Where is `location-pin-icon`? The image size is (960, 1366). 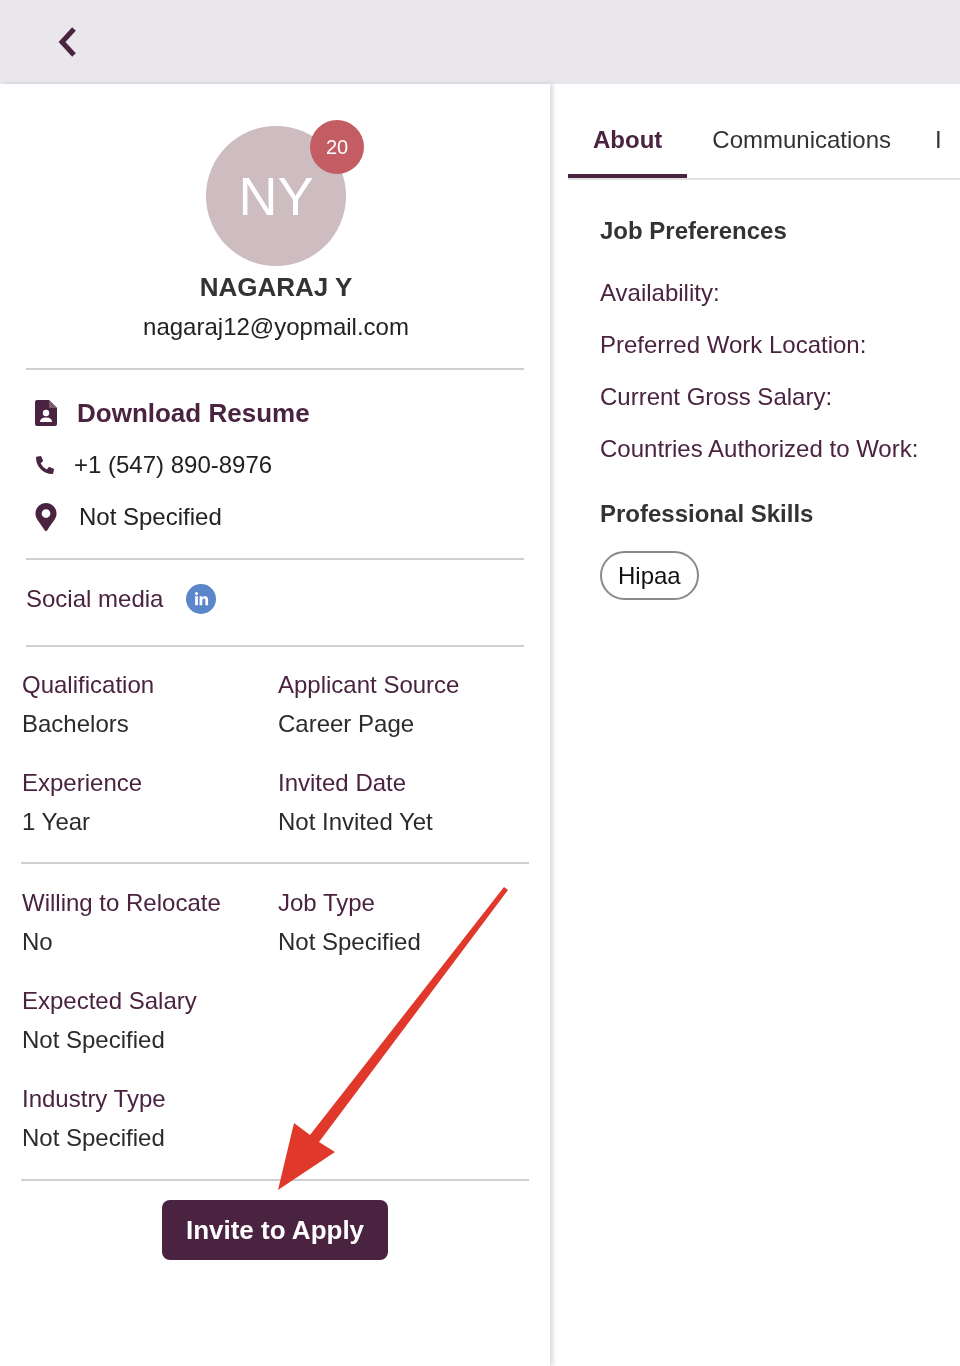 location-pin-icon is located at coordinates (46, 517).